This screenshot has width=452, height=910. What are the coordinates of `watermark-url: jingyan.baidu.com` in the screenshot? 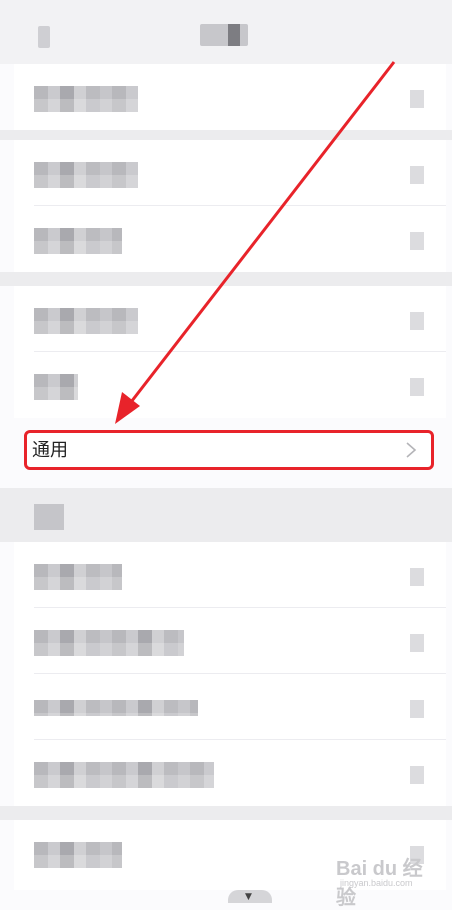 It's located at (376, 883).